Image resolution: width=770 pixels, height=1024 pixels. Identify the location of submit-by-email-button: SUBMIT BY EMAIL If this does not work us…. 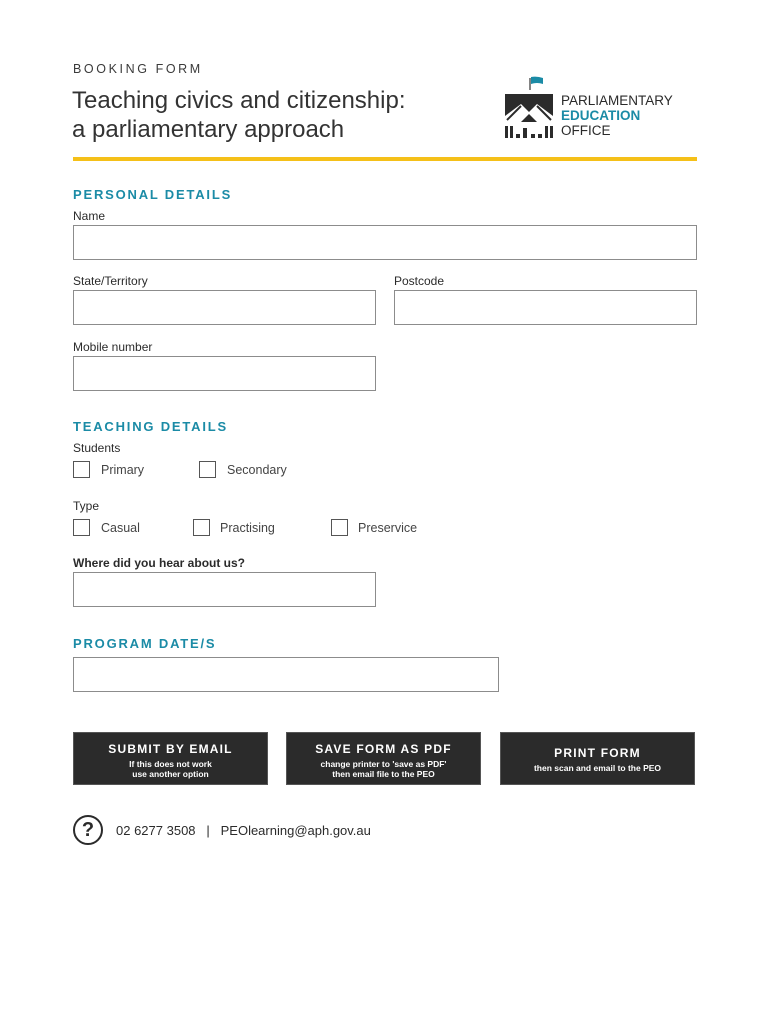
(170, 758).